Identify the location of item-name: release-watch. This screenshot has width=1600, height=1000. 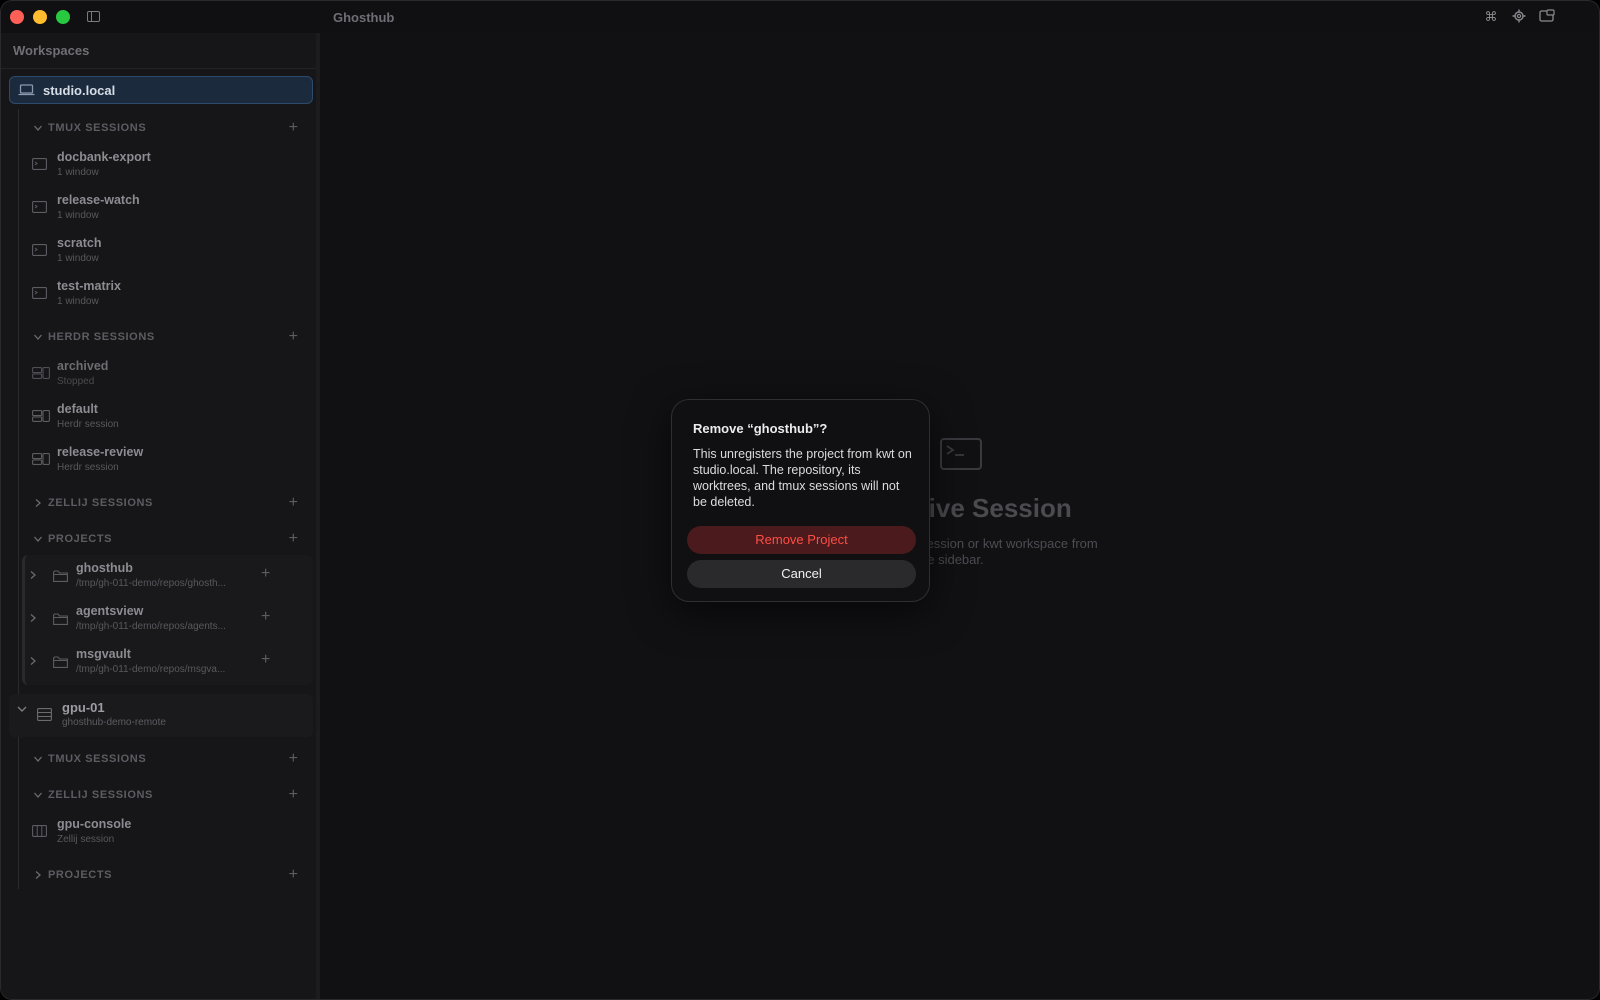
(98, 200).